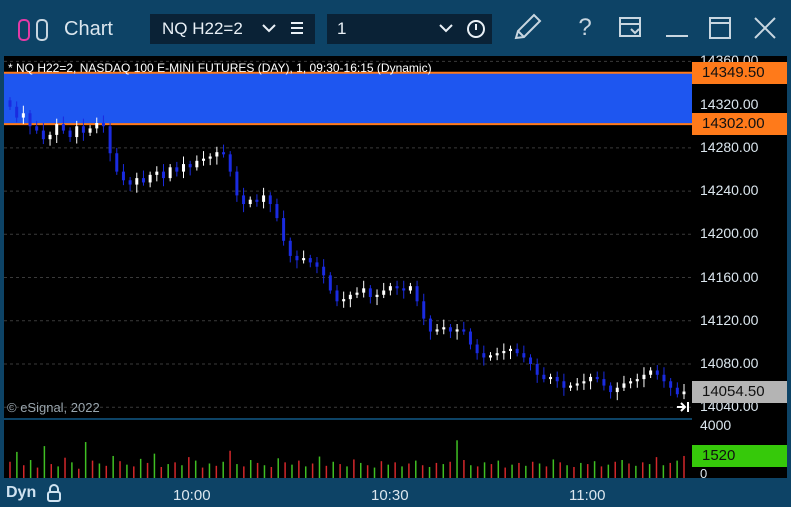  What do you see at coordinates (397, 492) in the screenshot?
I see `time-axis: Dyn 10:00 10:30 11:00` at bounding box center [397, 492].